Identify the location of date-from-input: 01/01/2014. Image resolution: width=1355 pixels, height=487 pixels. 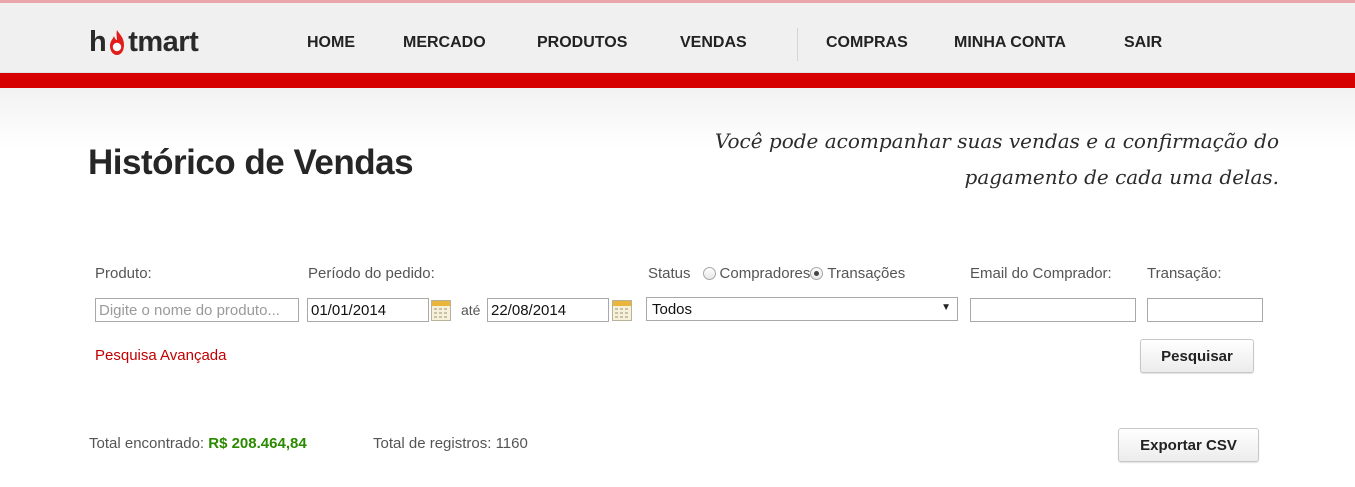
(368, 310).